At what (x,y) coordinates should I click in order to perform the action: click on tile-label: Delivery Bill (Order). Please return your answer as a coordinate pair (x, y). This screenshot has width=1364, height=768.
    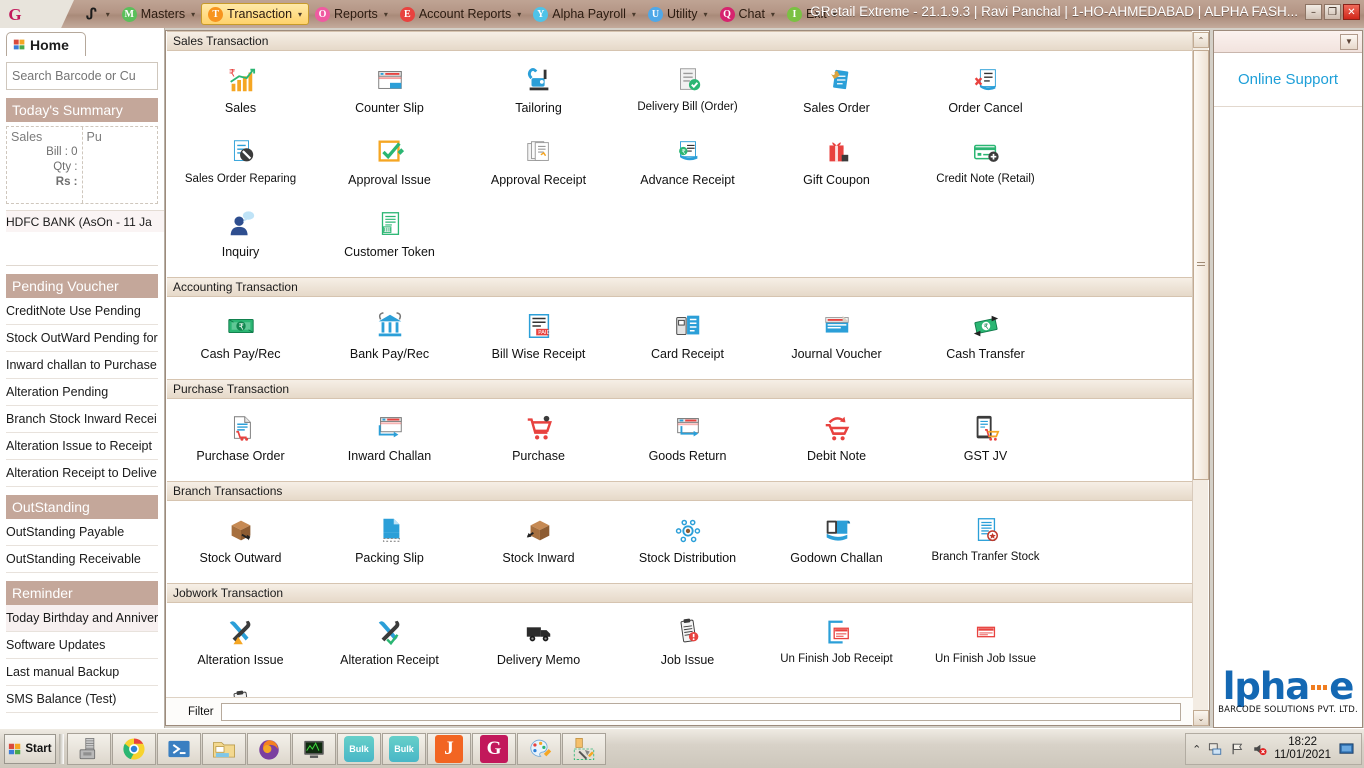
    Looking at the image, I should click on (687, 107).